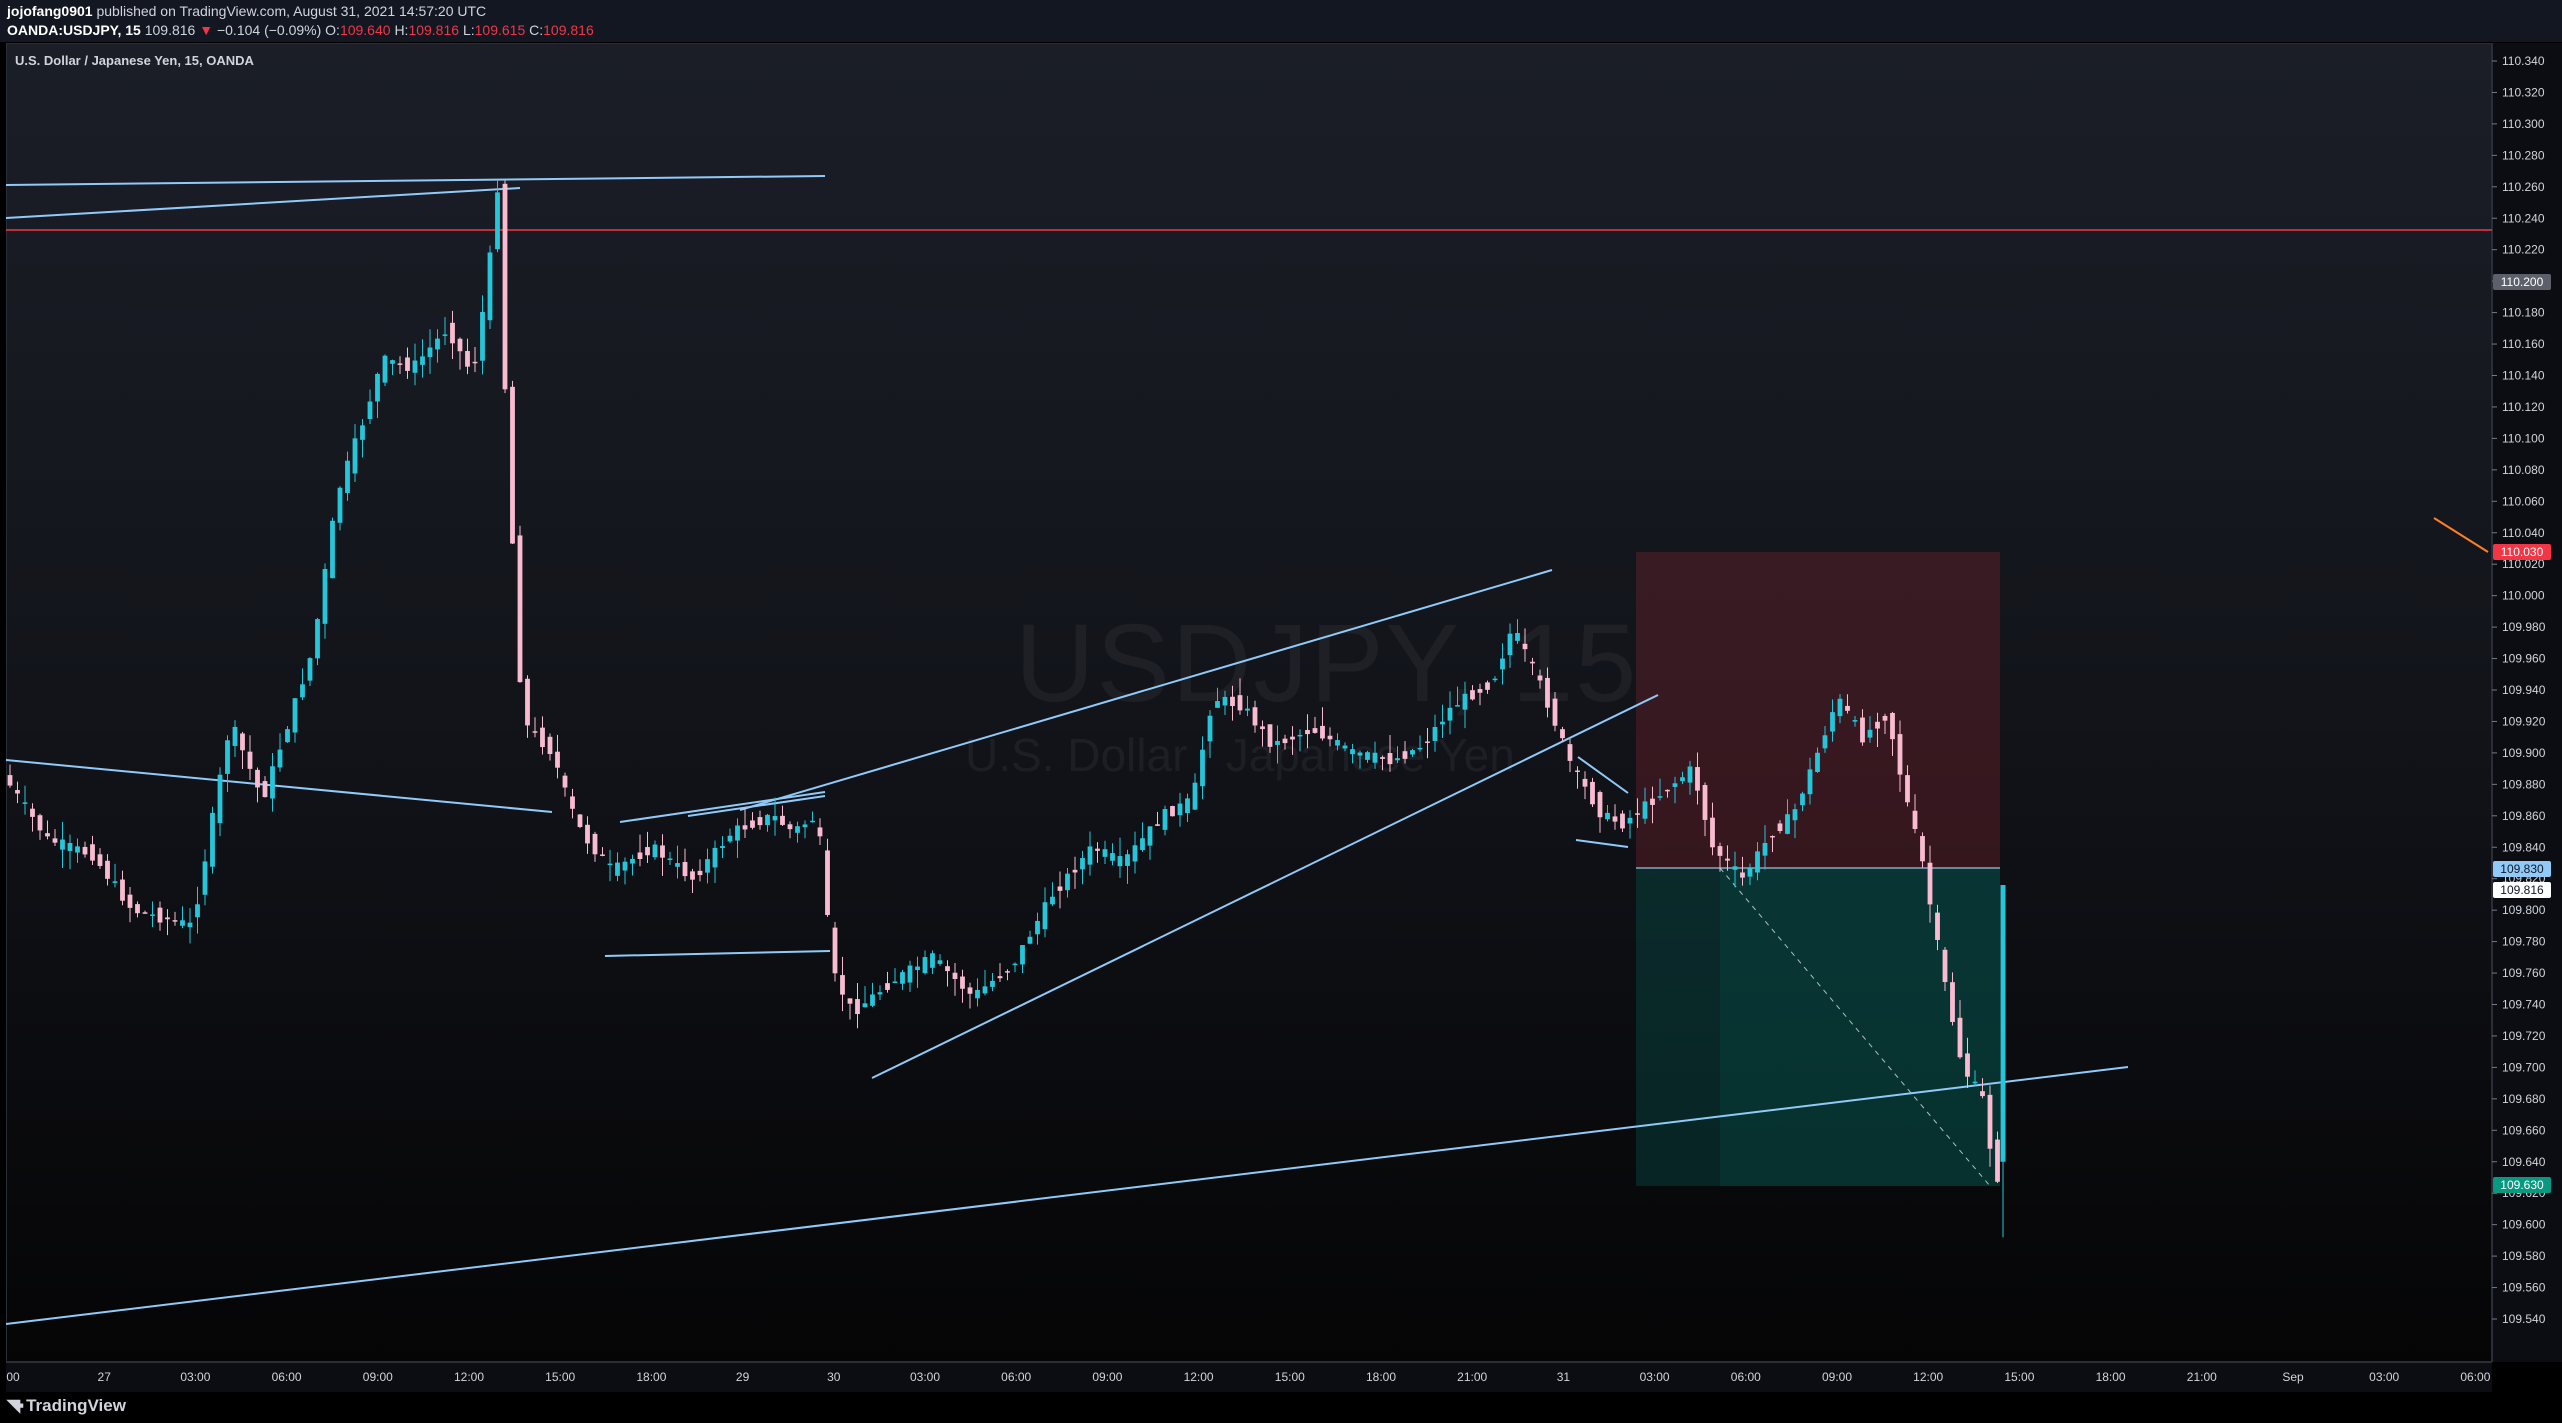  I want to click on last-candle, so click(2003, 1061).